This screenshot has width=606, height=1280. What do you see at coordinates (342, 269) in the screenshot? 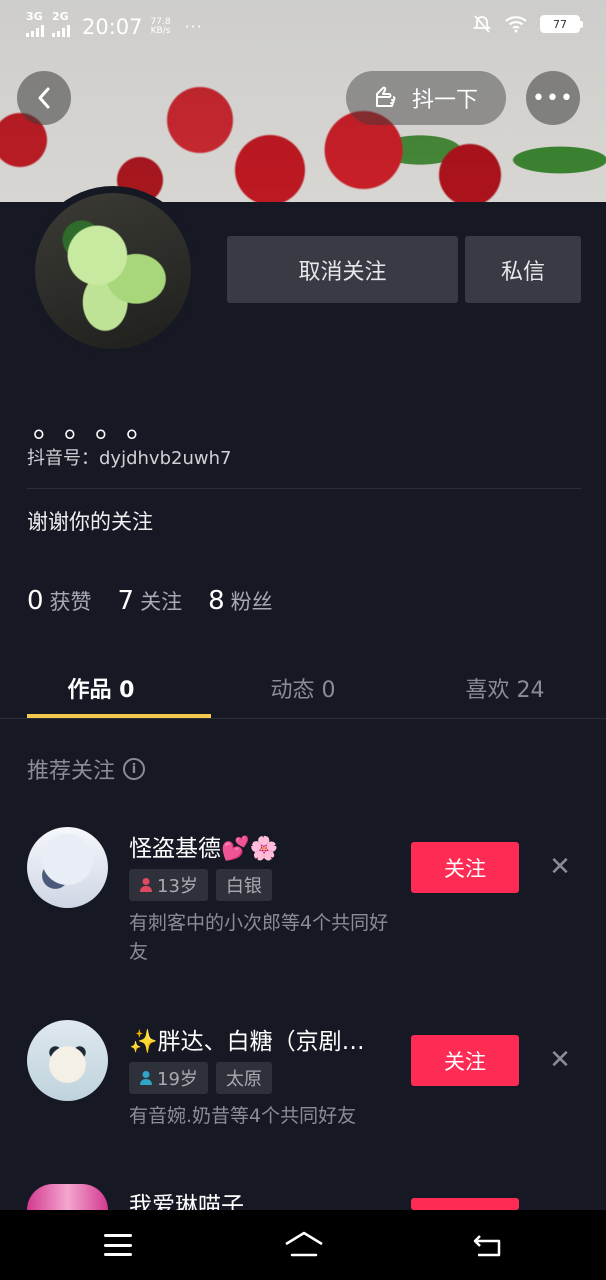
I see `unfollow-button: 取消关注` at bounding box center [342, 269].